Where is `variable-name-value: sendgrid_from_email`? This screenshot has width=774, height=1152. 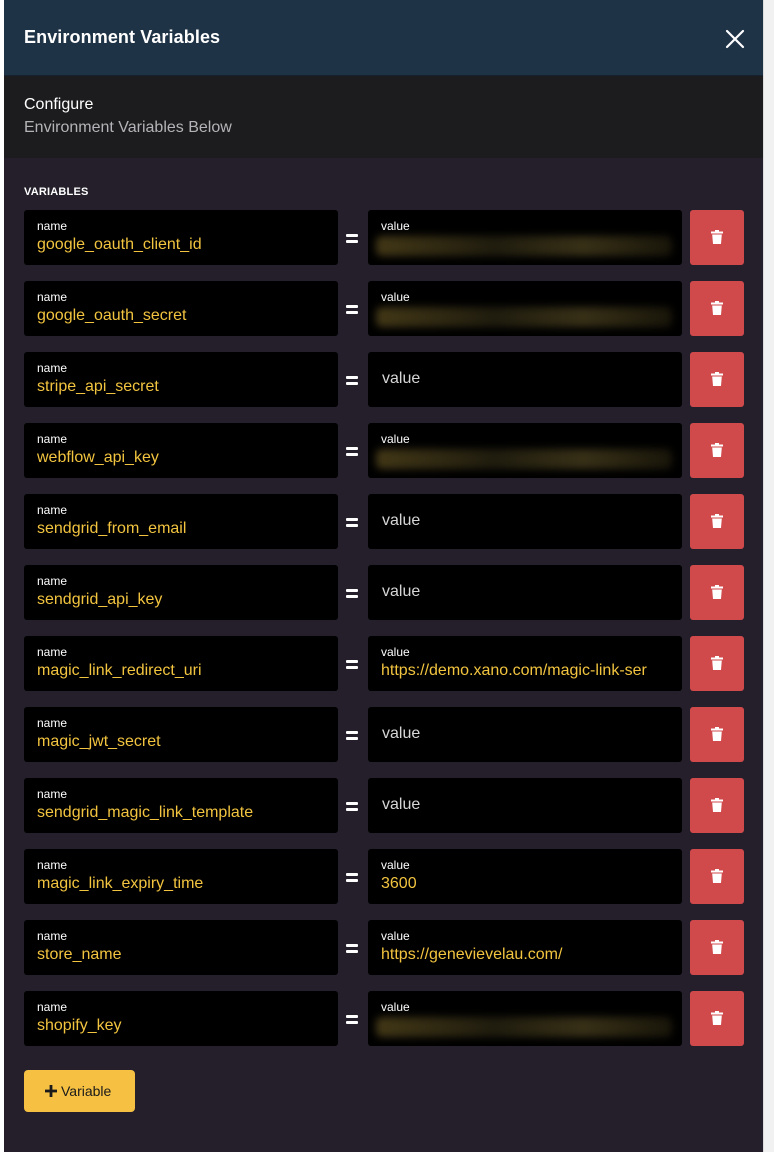 variable-name-value: sendgrid_from_email is located at coordinates (112, 528).